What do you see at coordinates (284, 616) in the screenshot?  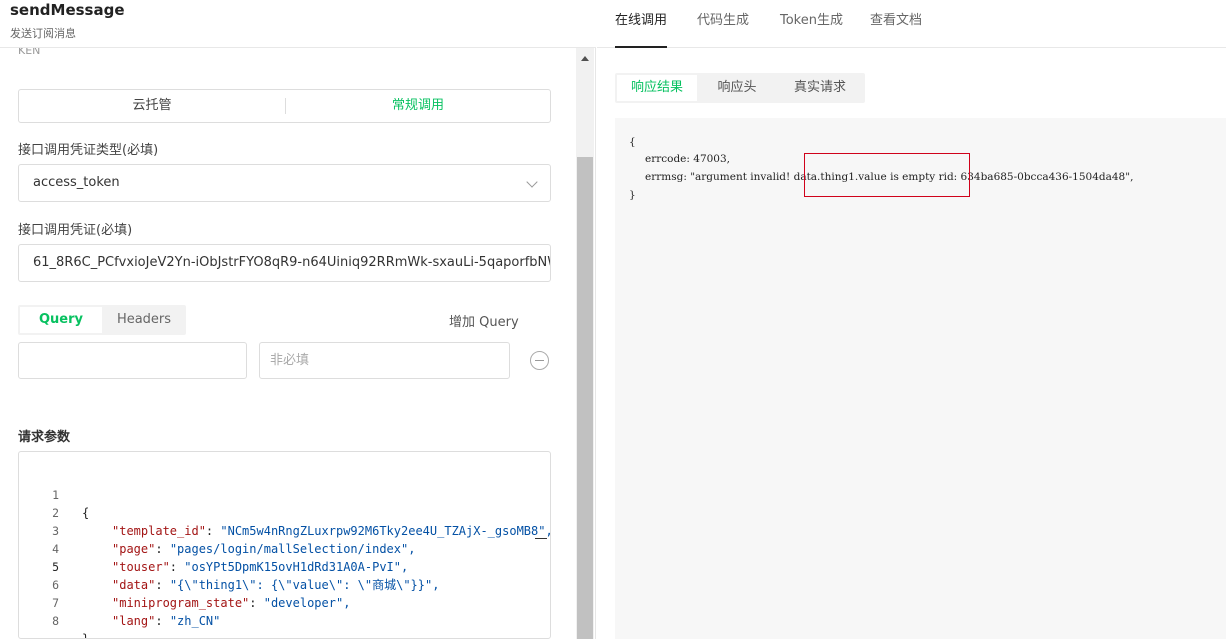 I see `code-line: 8 }` at bounding box center [284, 616].